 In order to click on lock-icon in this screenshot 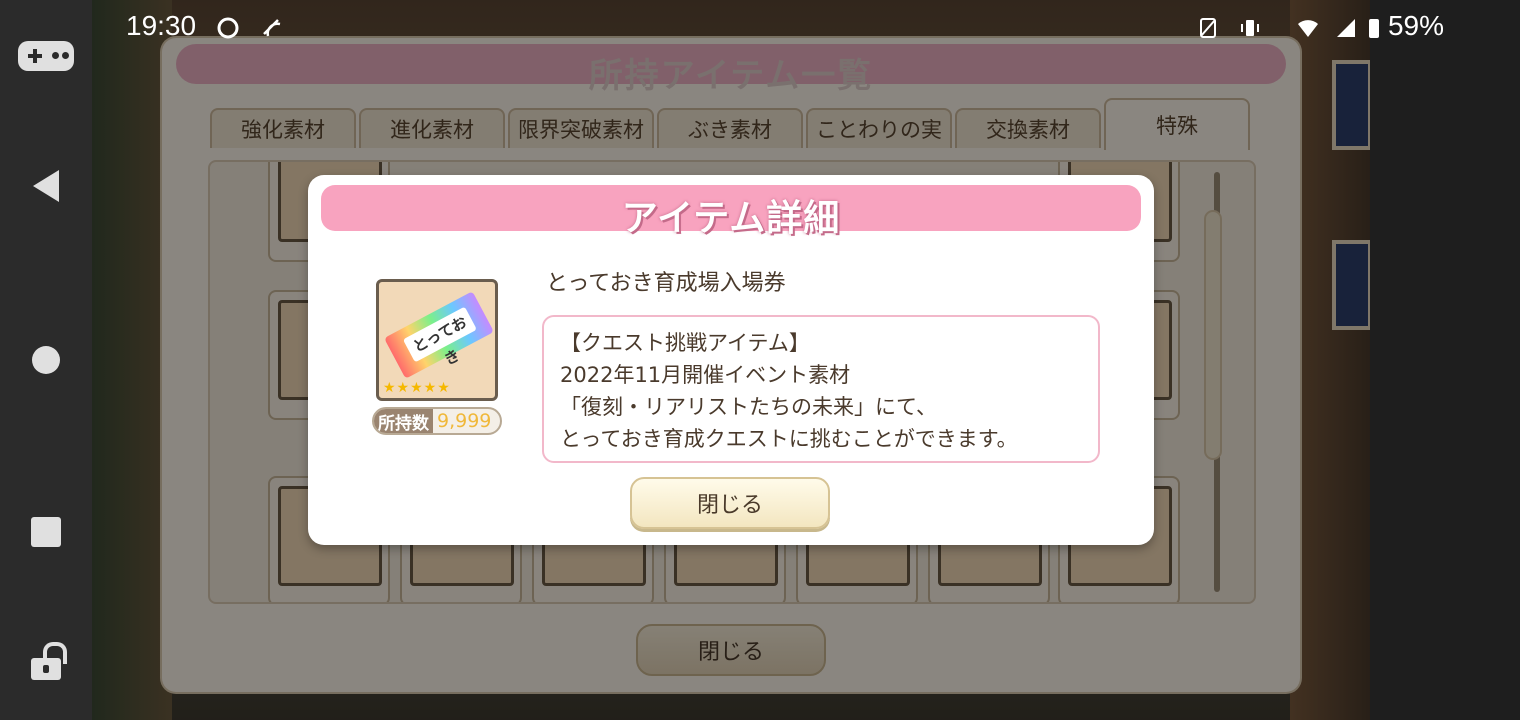, I will do `click(46, 664)`.